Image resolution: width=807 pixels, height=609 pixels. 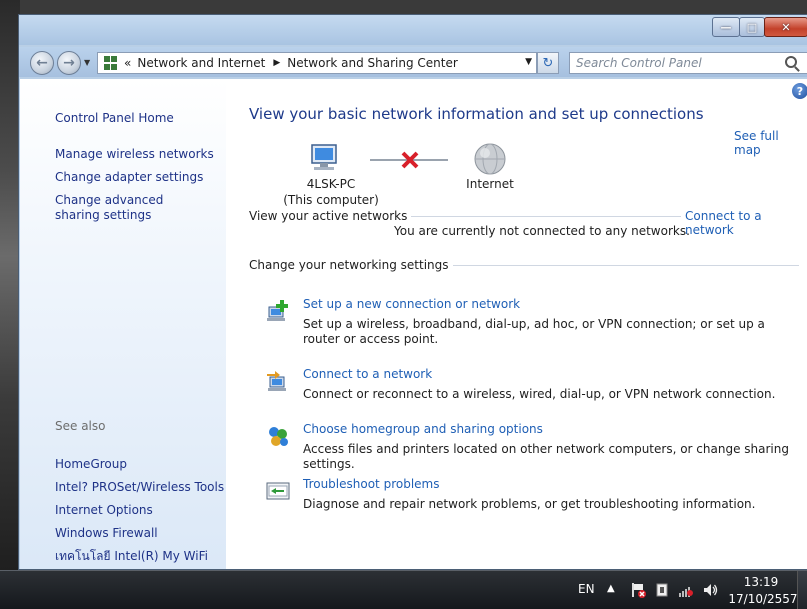 I want to click on minimize-button: —, so click(x=726, y=27).